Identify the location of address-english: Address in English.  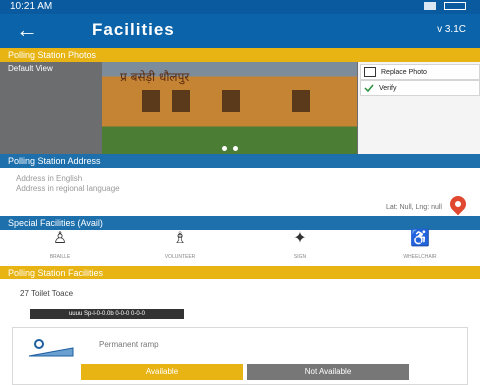
(49, 178).